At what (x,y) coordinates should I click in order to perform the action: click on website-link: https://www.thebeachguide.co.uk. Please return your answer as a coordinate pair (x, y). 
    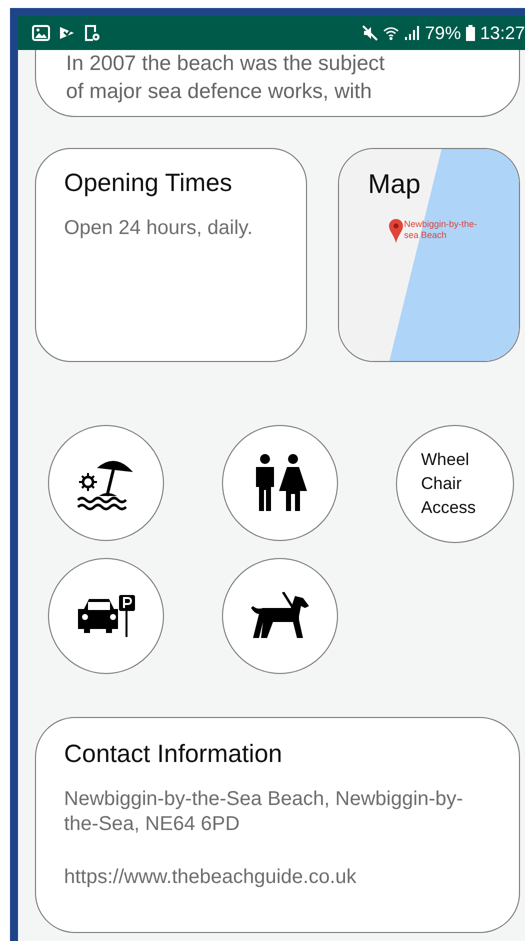
    Looking at the image, I should click on (277, 877).